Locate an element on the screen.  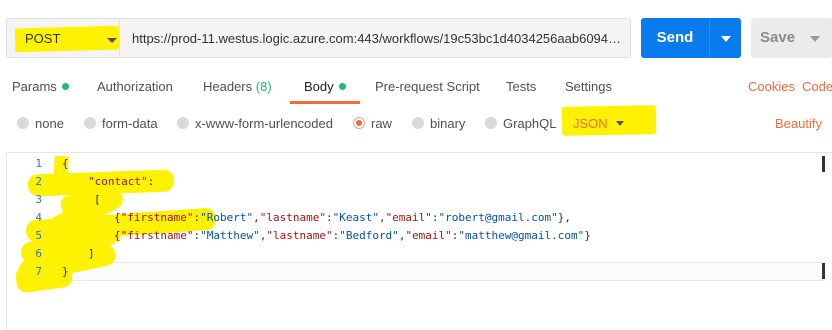
radio-x-www-form-urlencoded is located at coordinates (183, 123).